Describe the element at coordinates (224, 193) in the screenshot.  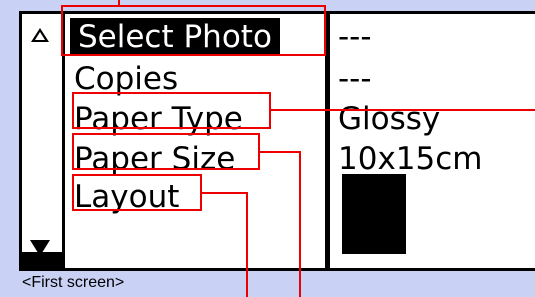
I see `leader-line-layout-h` at that location.